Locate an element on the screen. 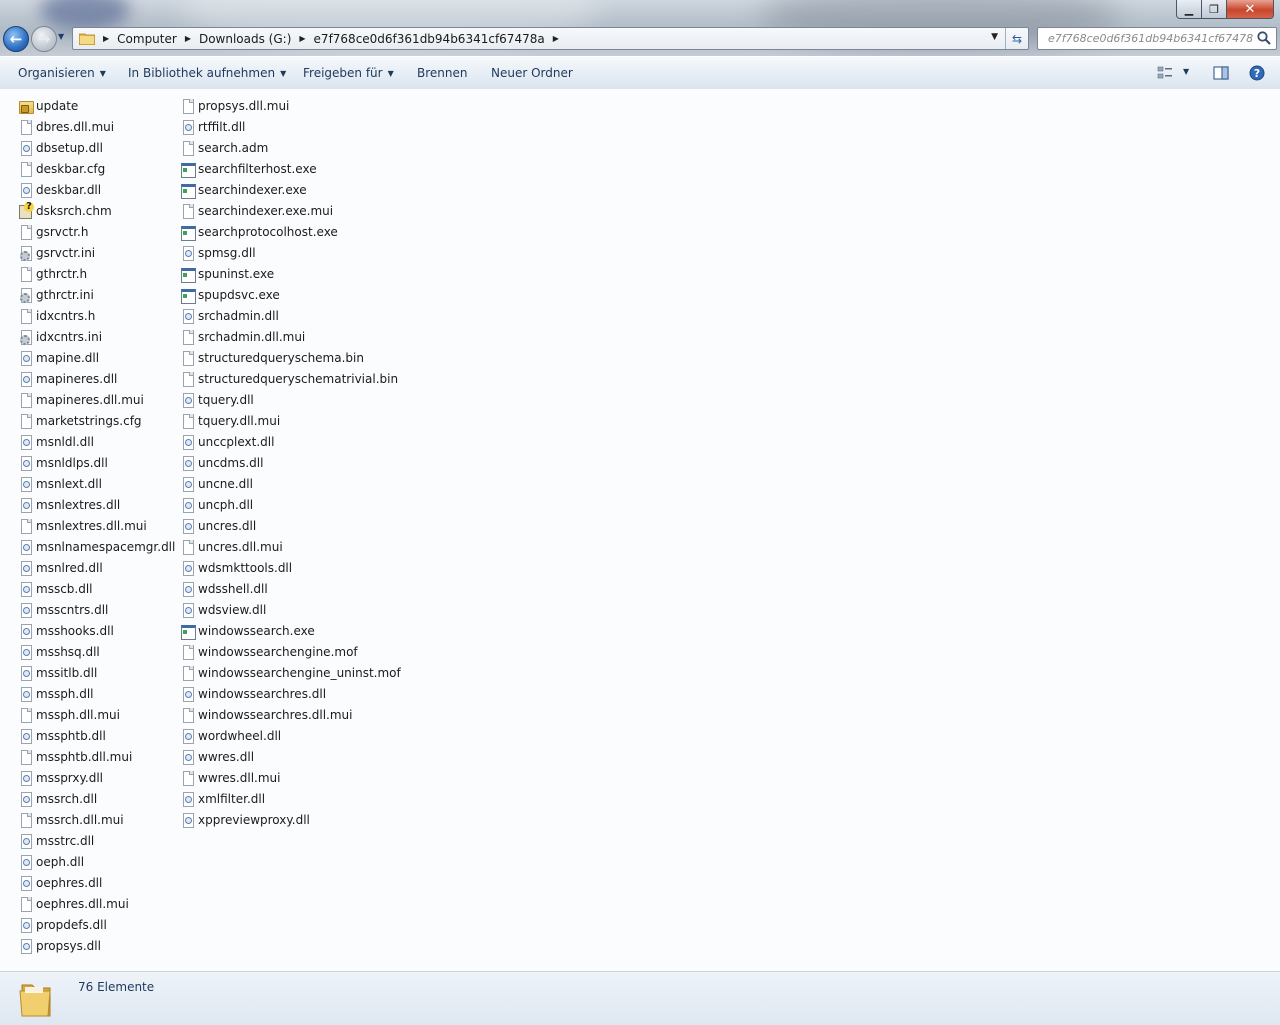  file-item: mssrch.dll is located at coordinates (96, 798).